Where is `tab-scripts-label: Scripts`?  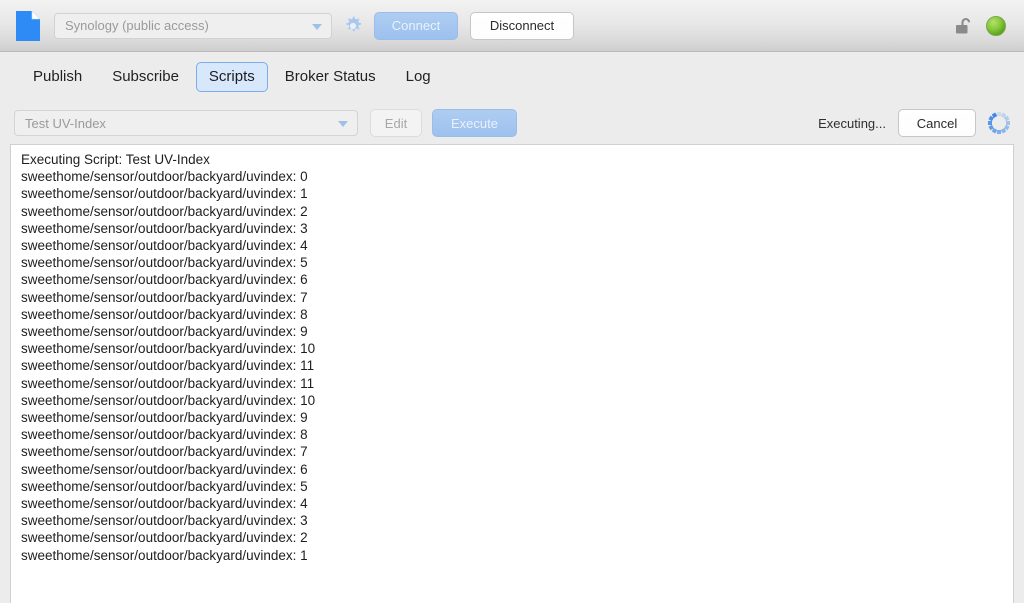 tab-scripts-label: Scripts is located at coordinates (231, 76).